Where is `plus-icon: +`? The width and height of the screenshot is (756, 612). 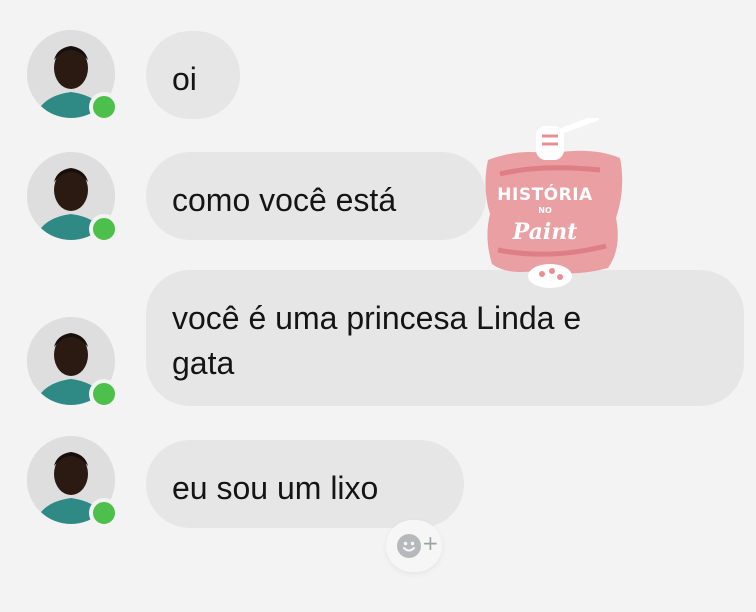 plus-icon: + is located at coordinates (430, 543).